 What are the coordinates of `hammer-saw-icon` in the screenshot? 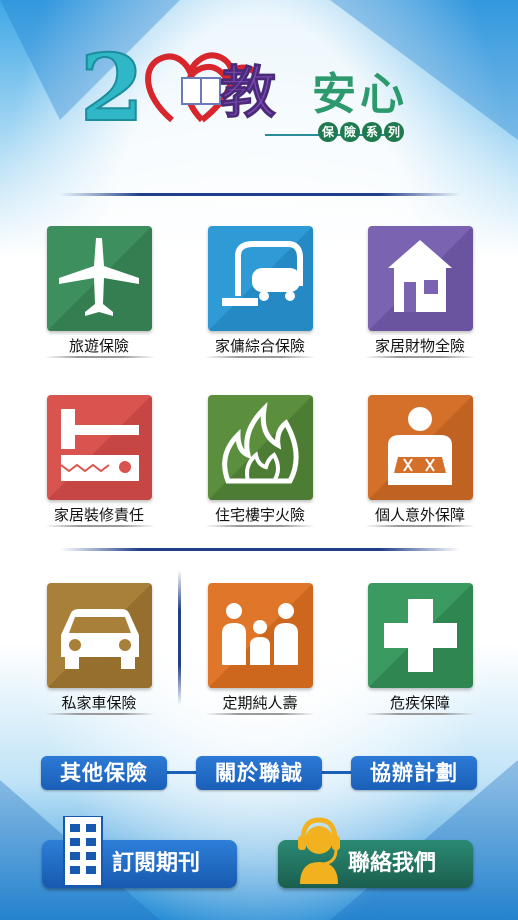 It's located at (99, 447).